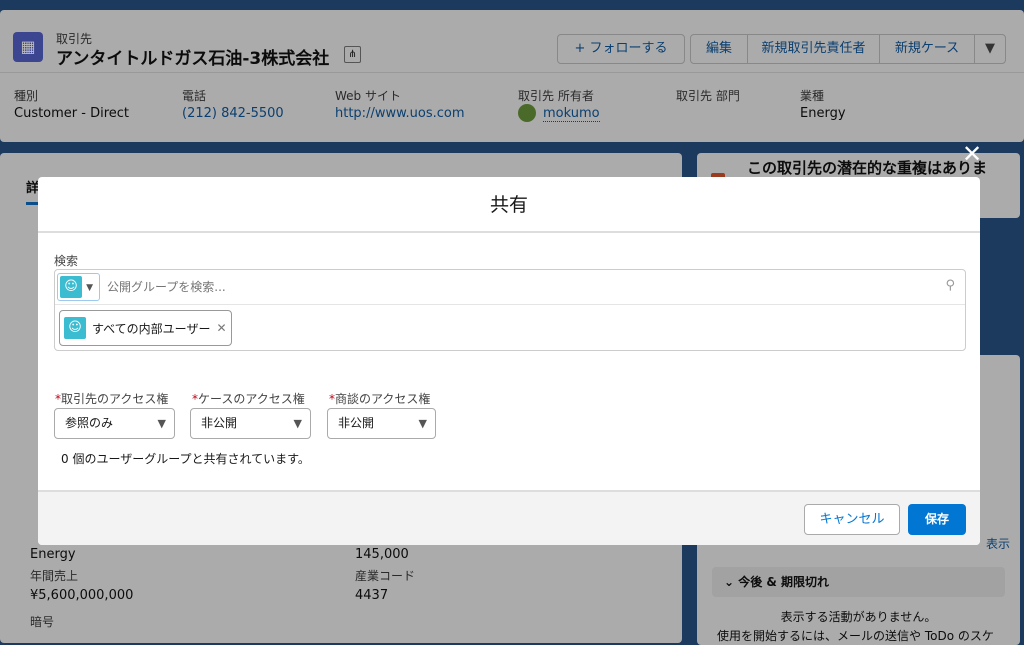  Describe the element at coordinates (382, 554) in the screenshot. I see `field-value: 145,000` at that location.